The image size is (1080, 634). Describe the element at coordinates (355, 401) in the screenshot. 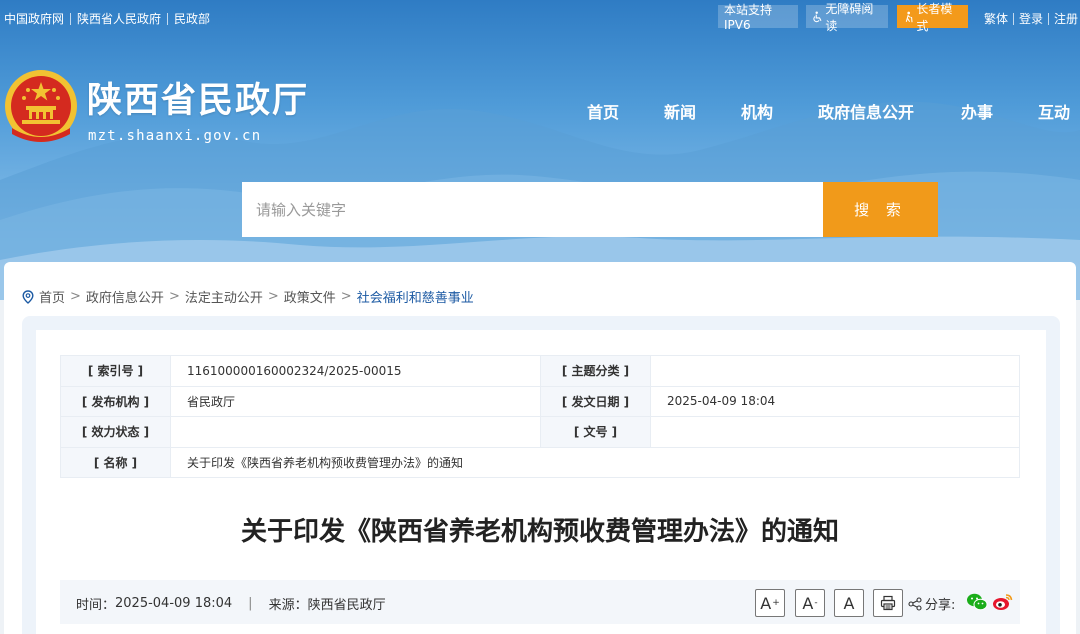

I see `publisher-value: 省民政厅` at that location.